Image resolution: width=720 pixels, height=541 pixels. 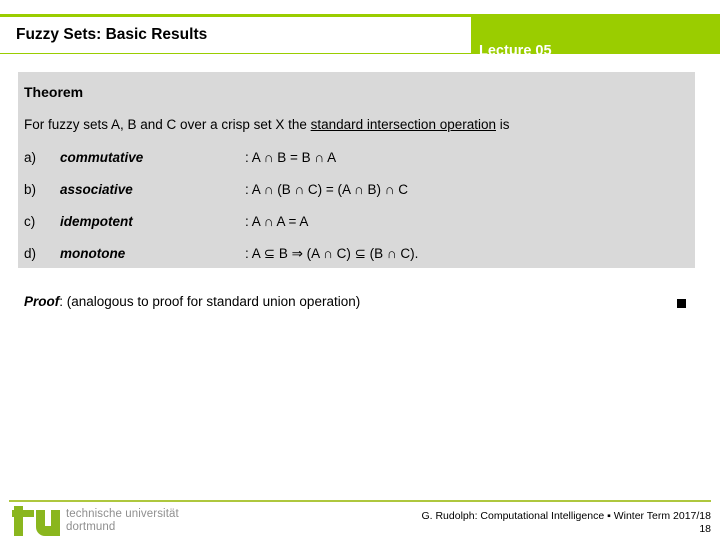 What do you see at coordinates (102, 157) in the screenshot?
I see `list-item-name: commutative` at bounding box center [102, 157].